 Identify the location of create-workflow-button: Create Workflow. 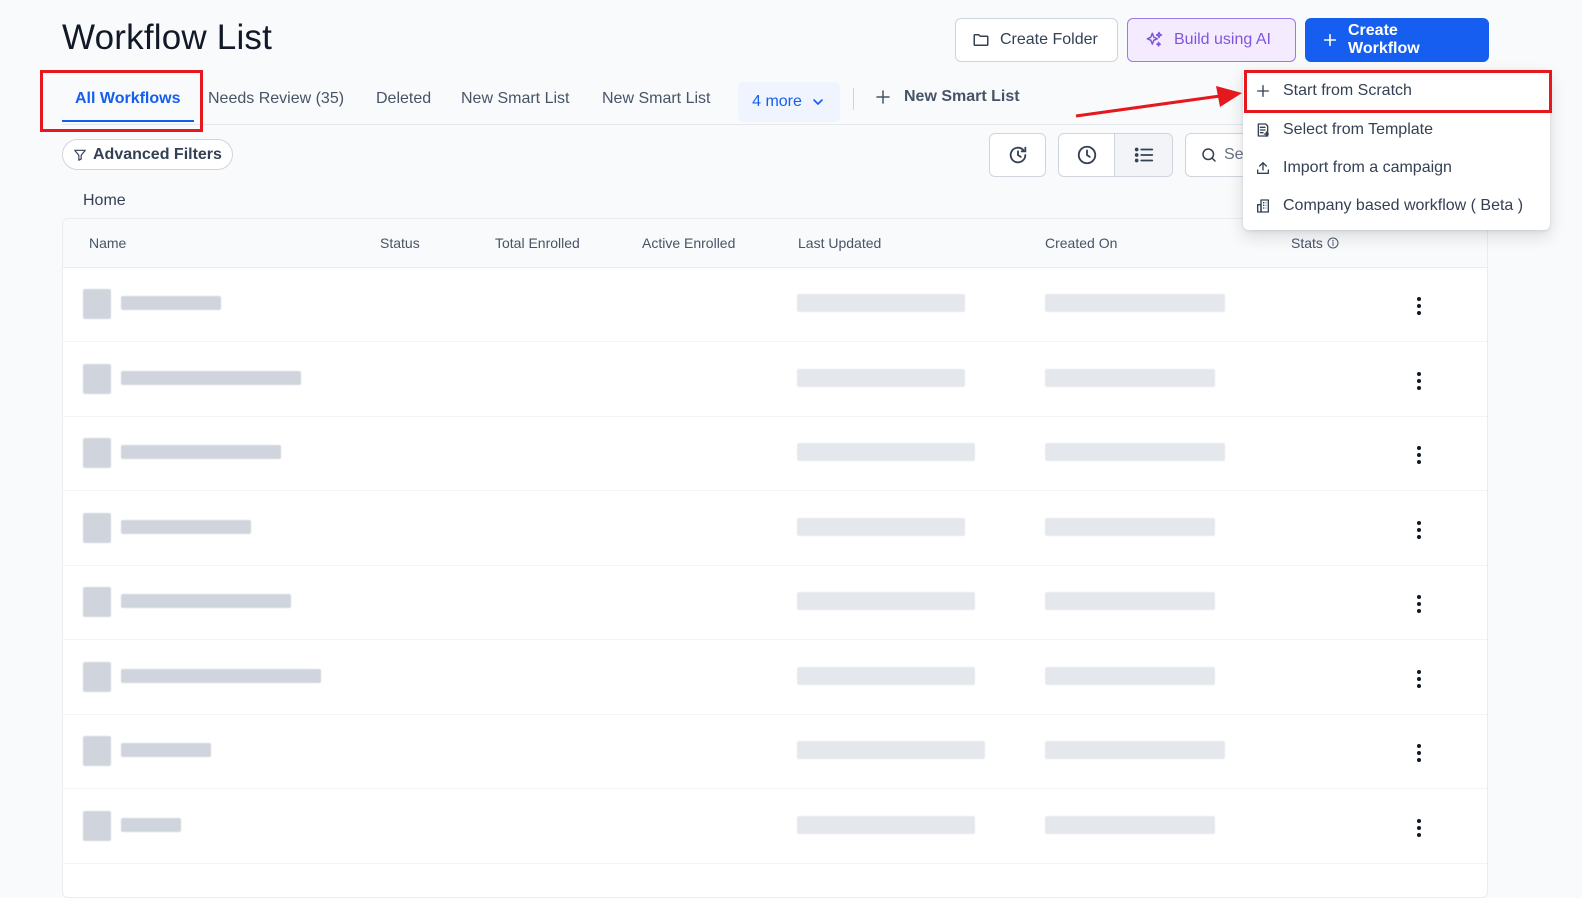
(1397, 40).